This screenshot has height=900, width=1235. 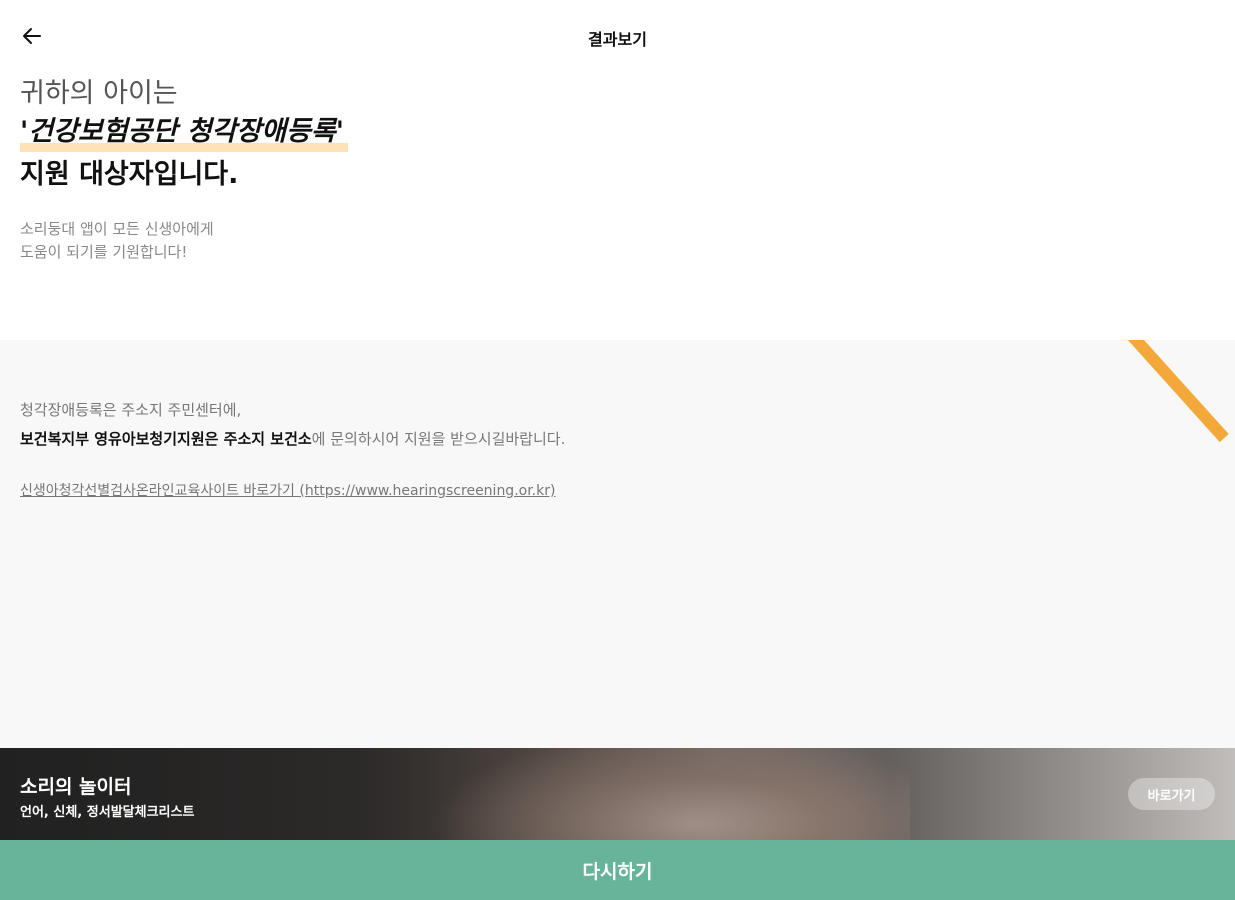 I want to click on banner-overlay, so click(x=617, y=794).